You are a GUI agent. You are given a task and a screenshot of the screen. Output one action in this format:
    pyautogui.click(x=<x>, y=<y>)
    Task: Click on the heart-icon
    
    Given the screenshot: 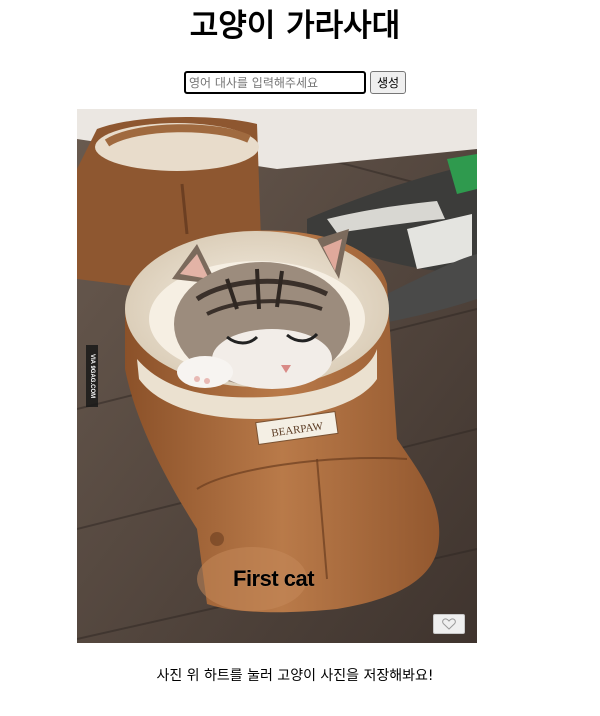 What is the action you would take?
    pyautogui.click(x=449, y=624)
    